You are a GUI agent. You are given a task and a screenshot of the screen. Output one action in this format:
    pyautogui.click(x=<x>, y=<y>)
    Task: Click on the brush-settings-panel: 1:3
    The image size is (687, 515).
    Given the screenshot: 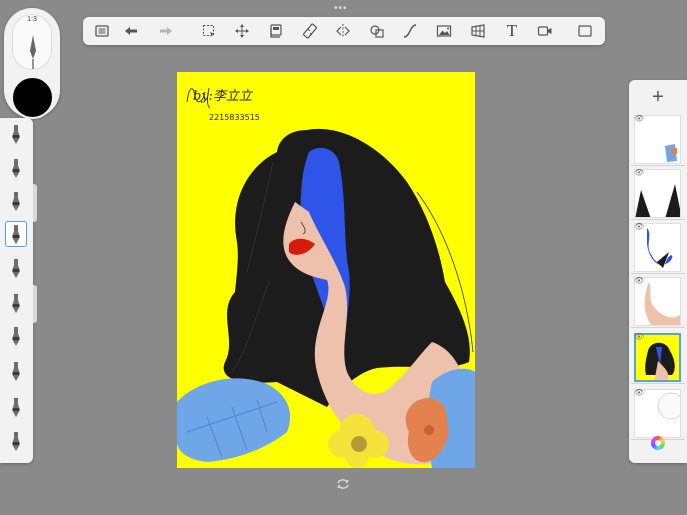 What is the action you would take?
    pyautogui.click(x=32, y=63)
    